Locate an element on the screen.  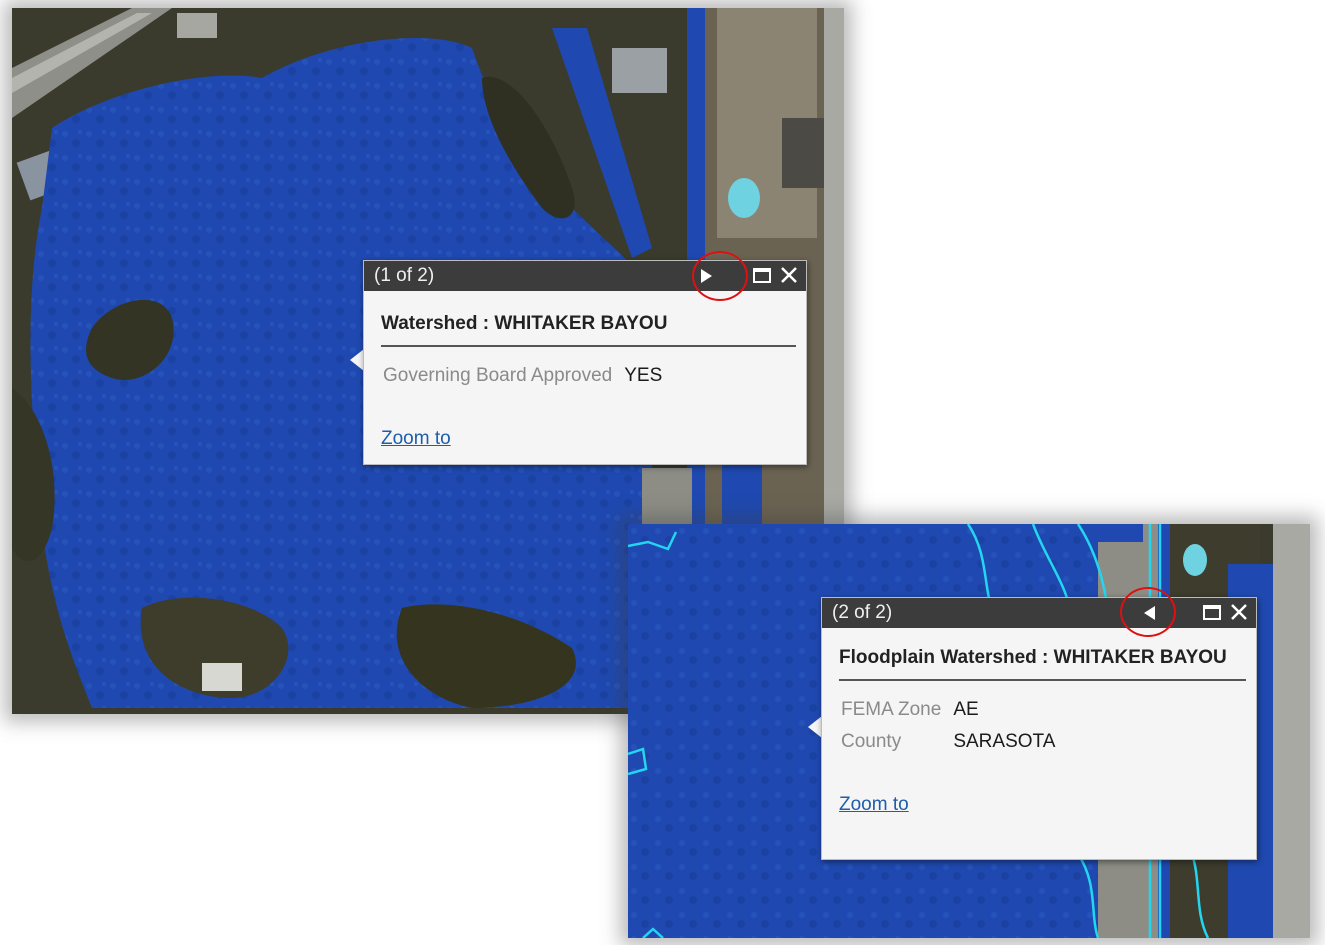
attribute-table: Governing Board Approved YES is located at coordinates (522, 376).